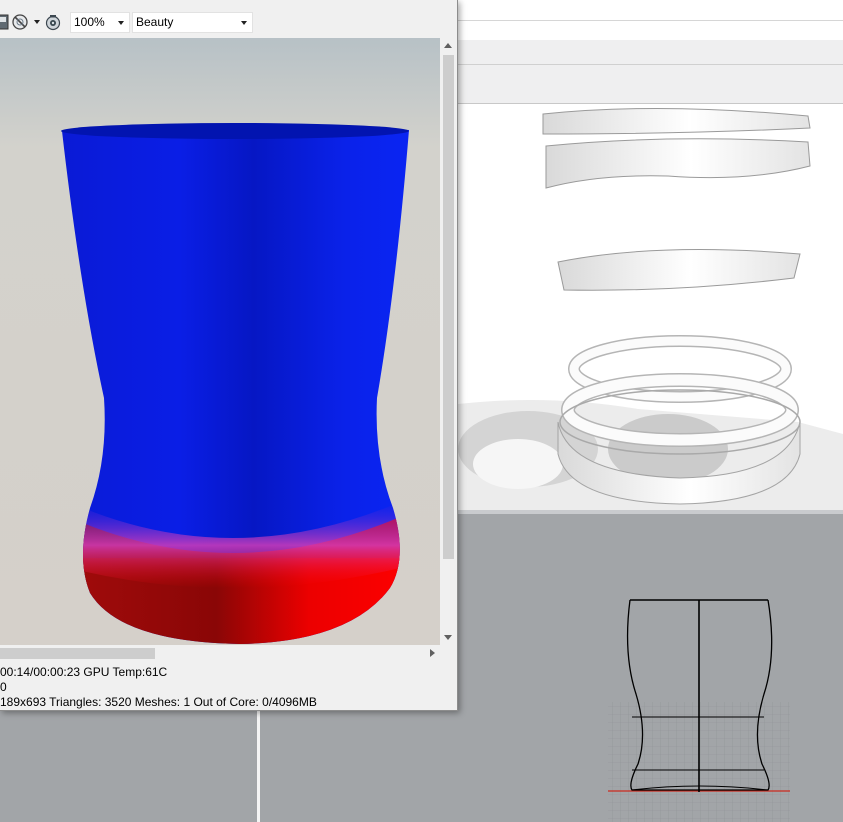 Image resolution: width=843 pixels, height=822 pixels. Describe the element at coordinates (448, 637) in the screenshot. I see `scroll-down-arrow-icon` at that location.